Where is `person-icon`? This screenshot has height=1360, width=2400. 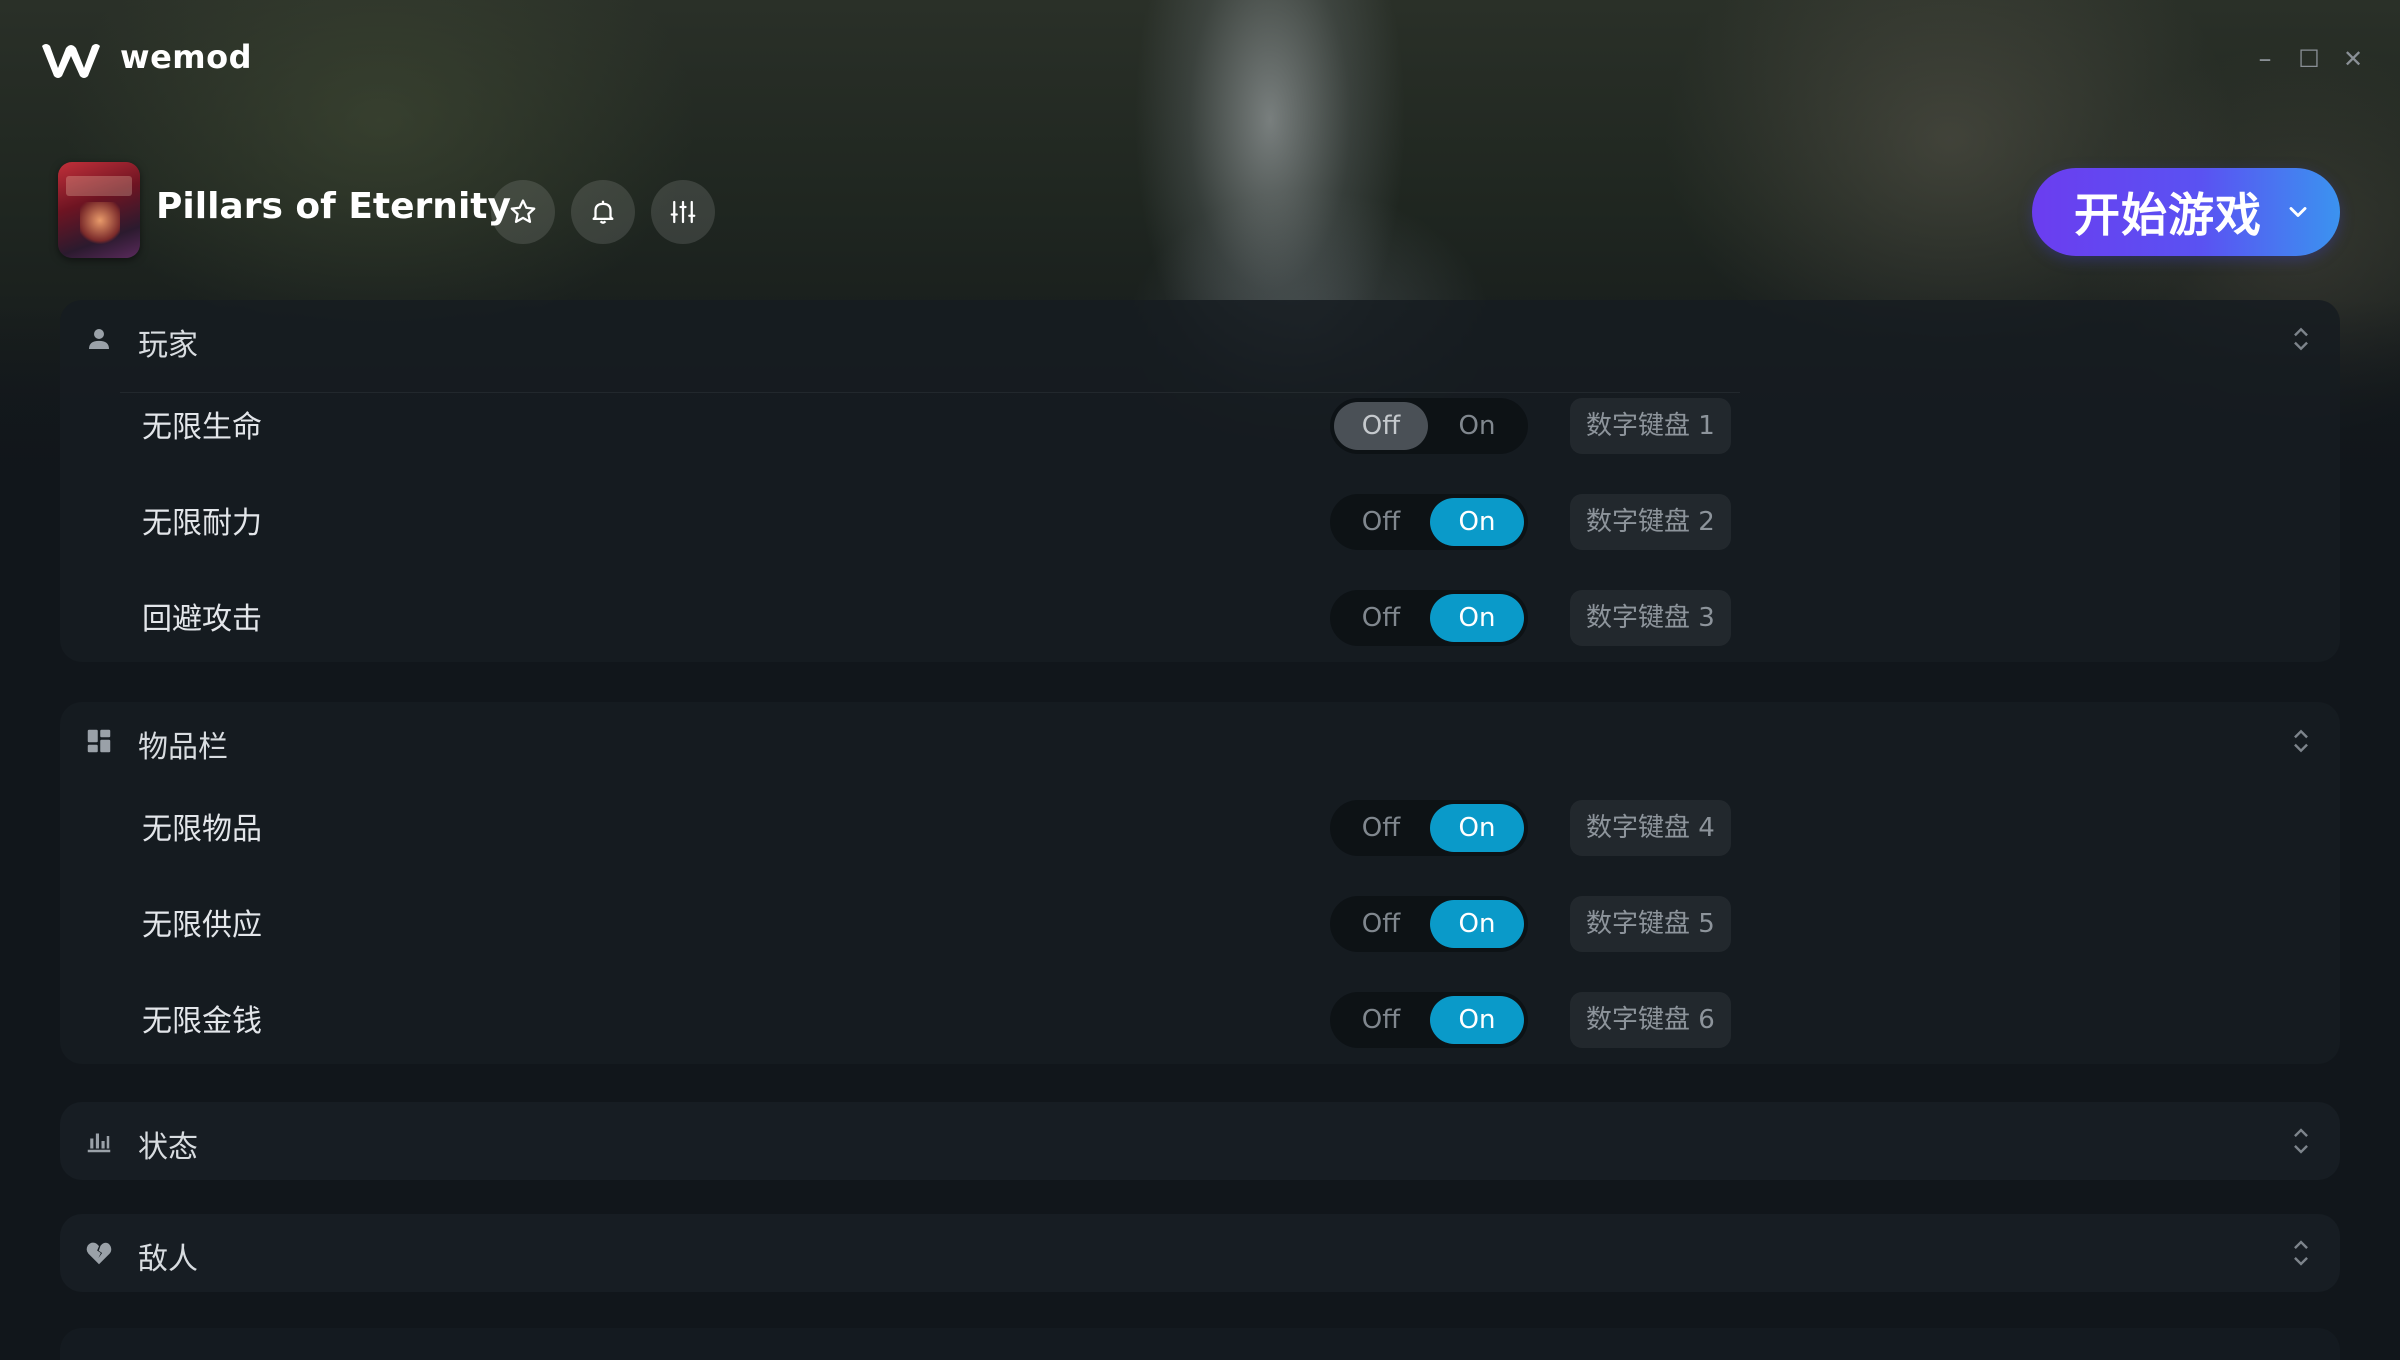
person-icon is located at coordinates (99, 339).